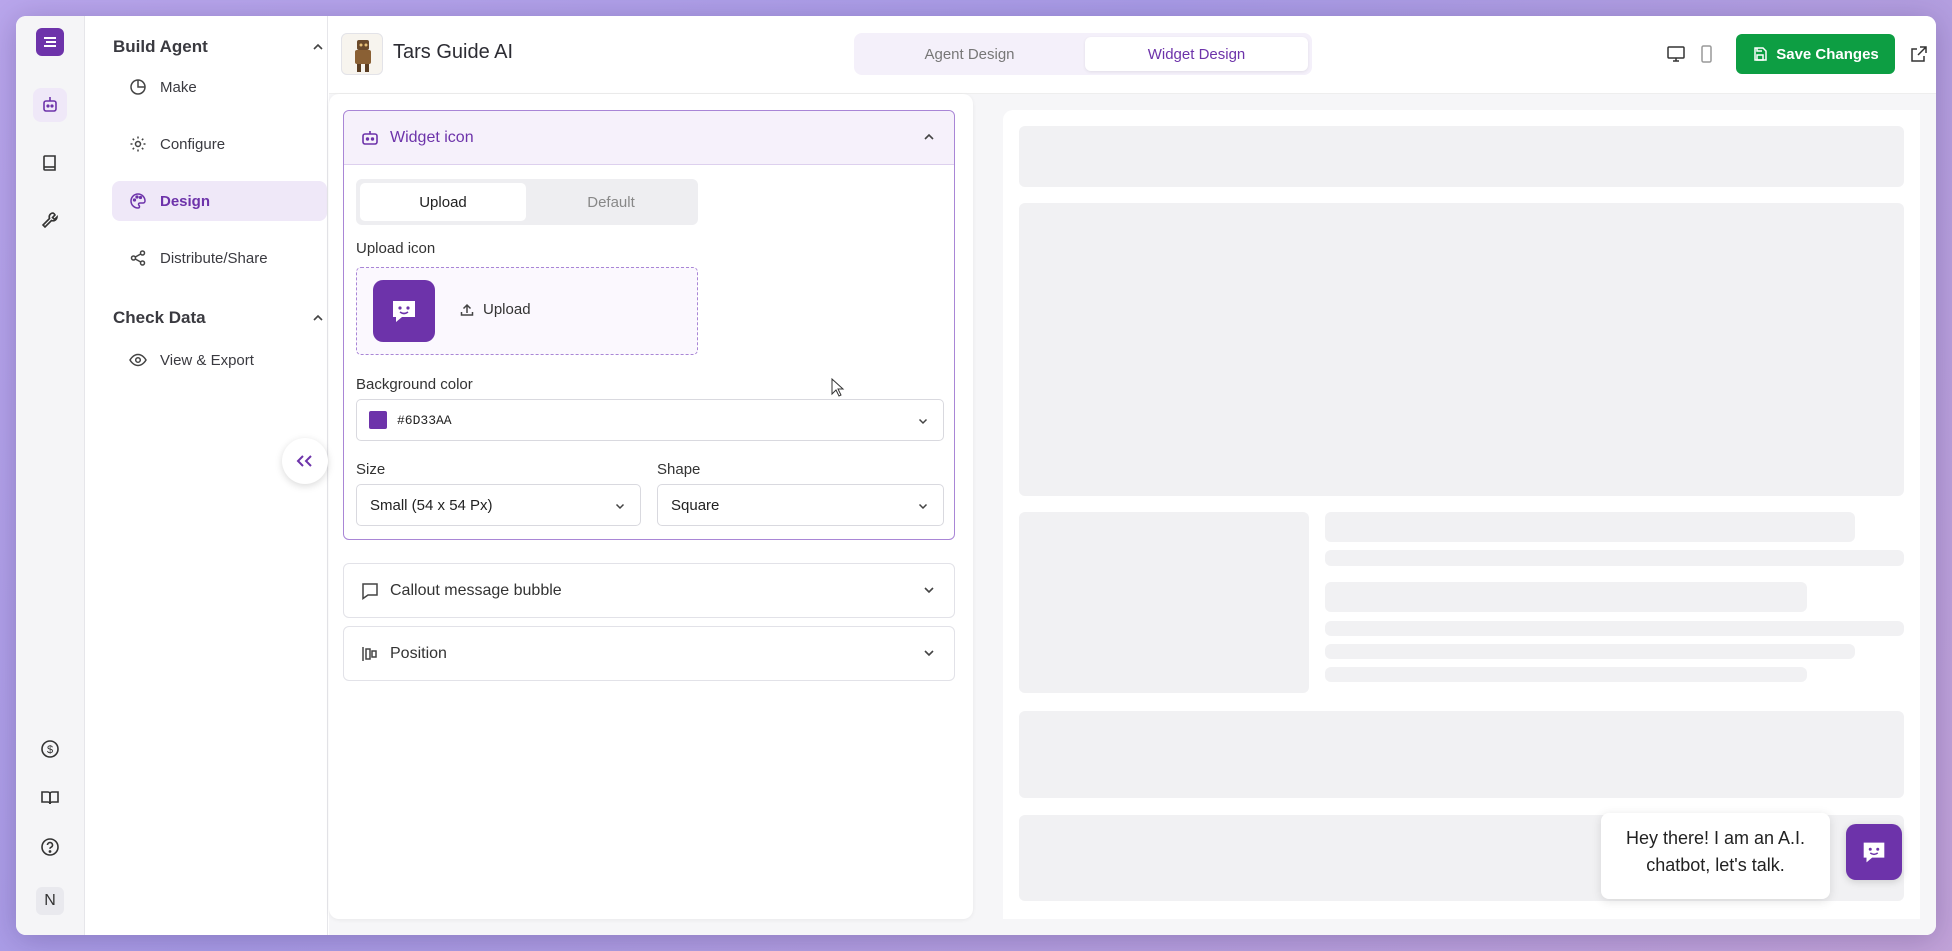  I want to click on pie-chart-icon, so click(138, 87).